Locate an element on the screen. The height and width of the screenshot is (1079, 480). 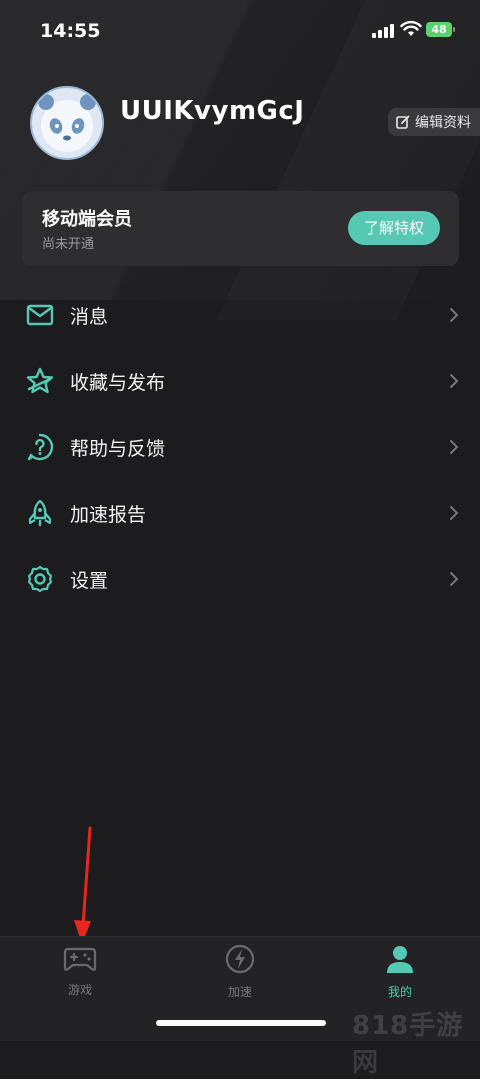
gear-icon is located at coordinates (40, 579).